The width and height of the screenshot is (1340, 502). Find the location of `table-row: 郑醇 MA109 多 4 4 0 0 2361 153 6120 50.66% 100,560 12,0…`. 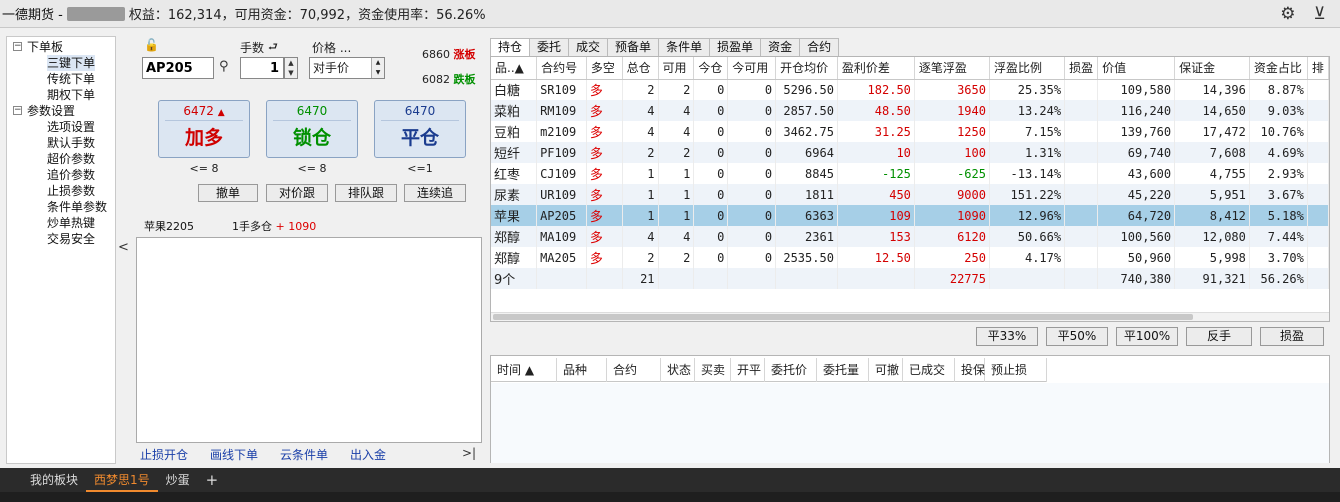

table-row: 郑醇 MA109 多 4 4 0 0 2361 153 6120 50.66% 100,560 12,0… is located at coordinates (910, 236).